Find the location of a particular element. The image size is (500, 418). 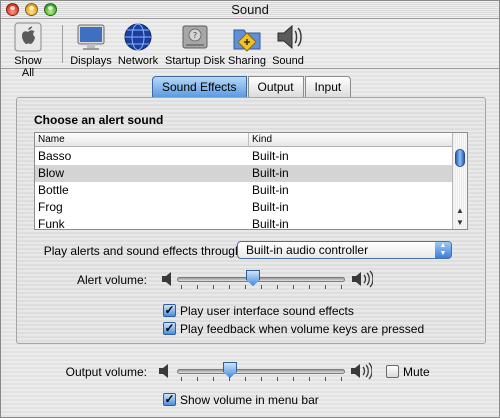

volume-low-icon is located at coordinates (163, 371).